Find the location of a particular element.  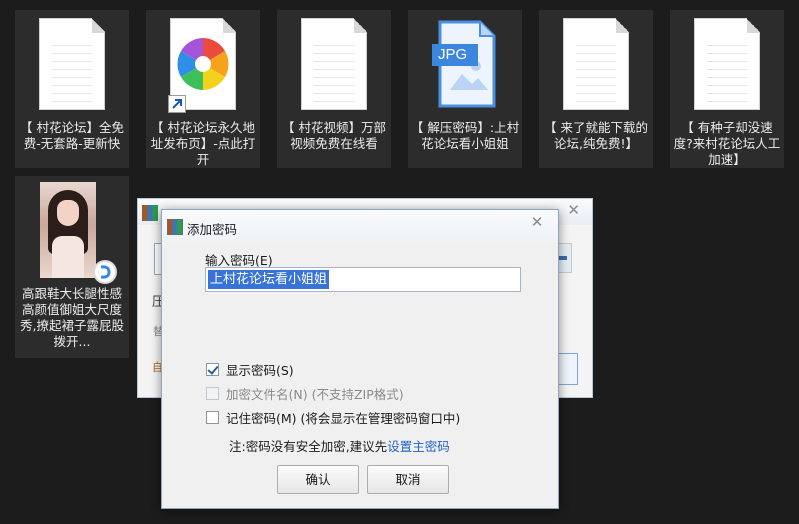

password-value: 上村花论坛看小姐姐 is located at coordinates (269, 279).